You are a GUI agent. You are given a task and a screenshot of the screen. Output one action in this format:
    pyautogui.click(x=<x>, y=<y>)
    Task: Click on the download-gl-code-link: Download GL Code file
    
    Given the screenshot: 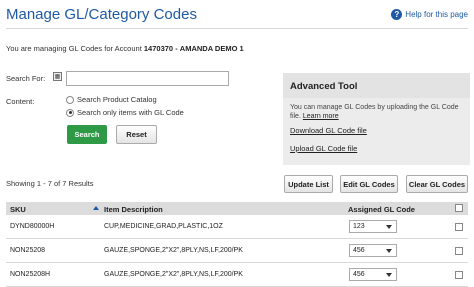 What is the action you would take?
    pyautogui.click(x=328, y=130)
    